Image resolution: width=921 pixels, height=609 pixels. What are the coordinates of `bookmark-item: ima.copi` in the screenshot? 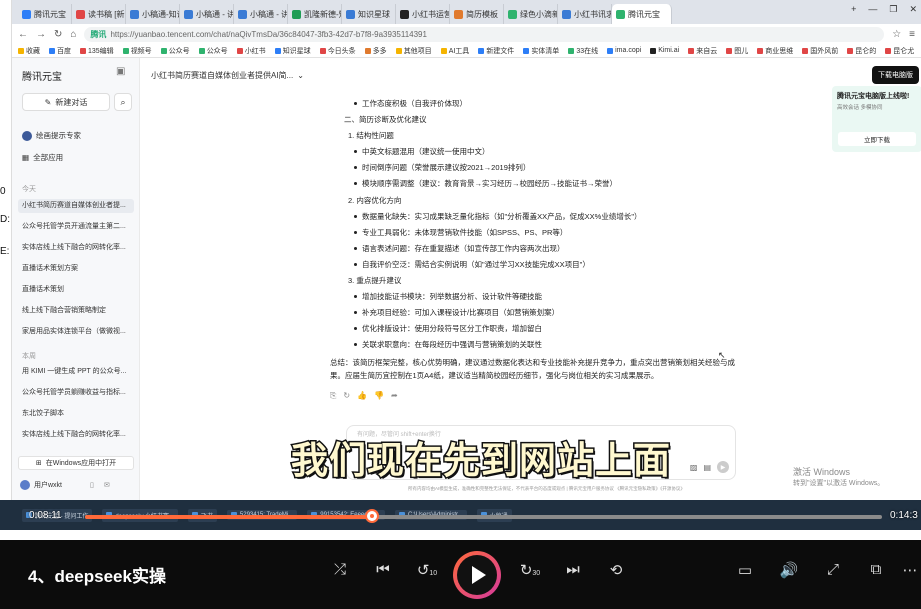 It's located at (624, 50).